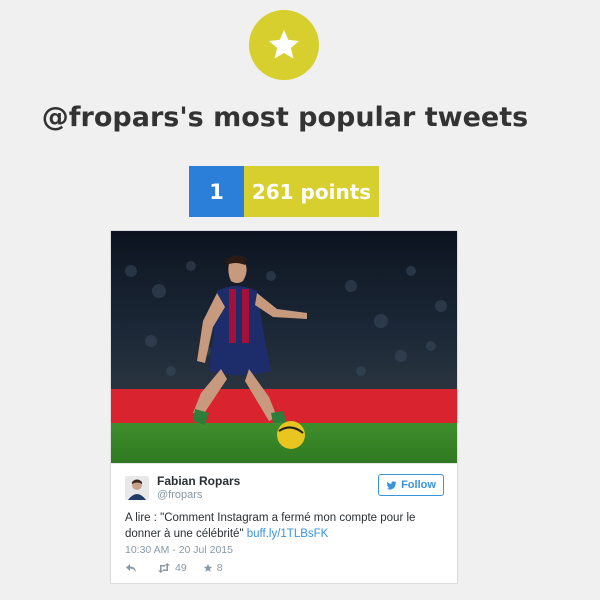 Image resolution: width=600 pixels, height=600 pixels. What do you see at coordinates (288, 534) in the screenshot?
I see `tweet-link: buff.ly/1TLBsFK` at bounding box center [288, 534].